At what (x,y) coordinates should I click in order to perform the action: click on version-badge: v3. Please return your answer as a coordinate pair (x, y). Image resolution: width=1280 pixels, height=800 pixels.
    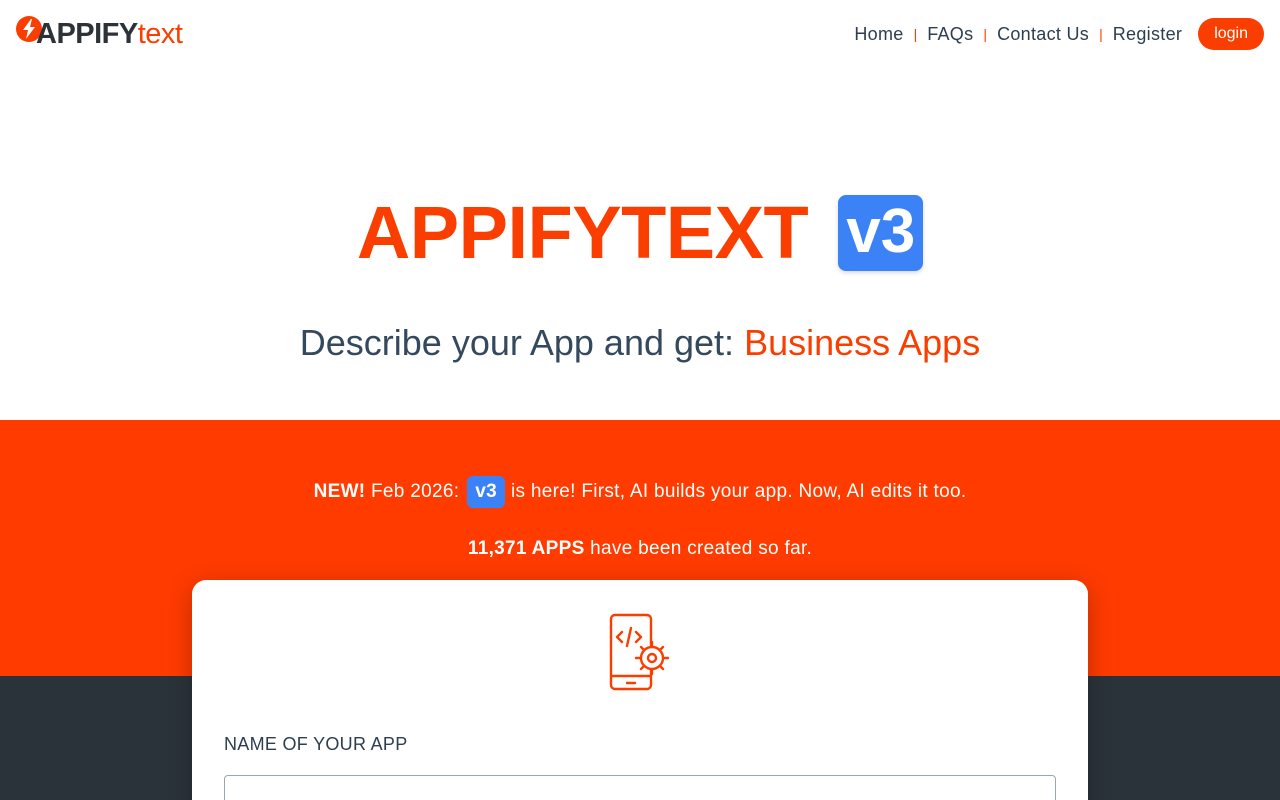
    Looking at the image, I should click on (881, 232).